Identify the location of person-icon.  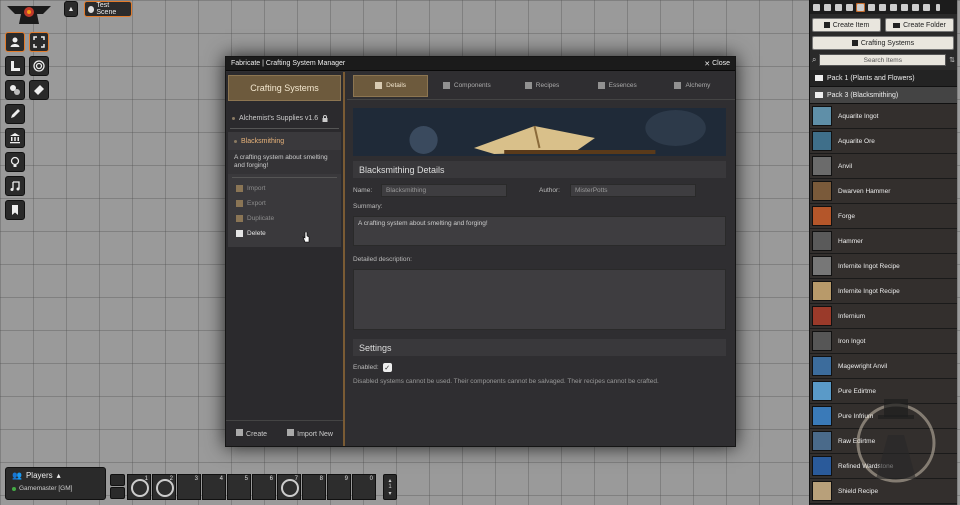
(15, 42).